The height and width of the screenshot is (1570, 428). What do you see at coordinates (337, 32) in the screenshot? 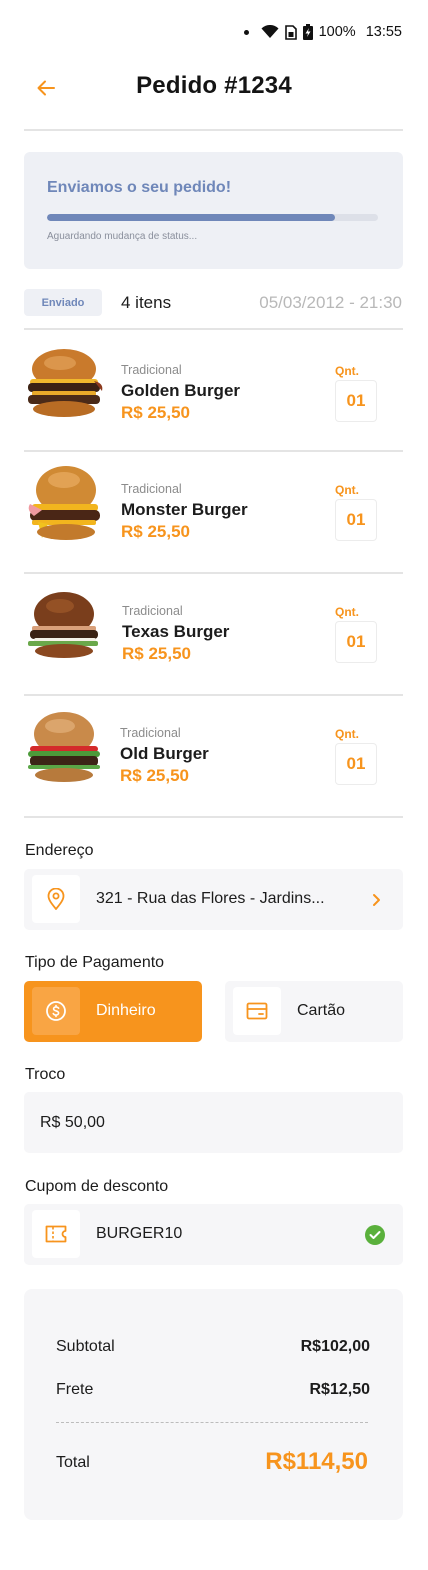
I see `battery-level: 100%` at bounding box center [337, 32].